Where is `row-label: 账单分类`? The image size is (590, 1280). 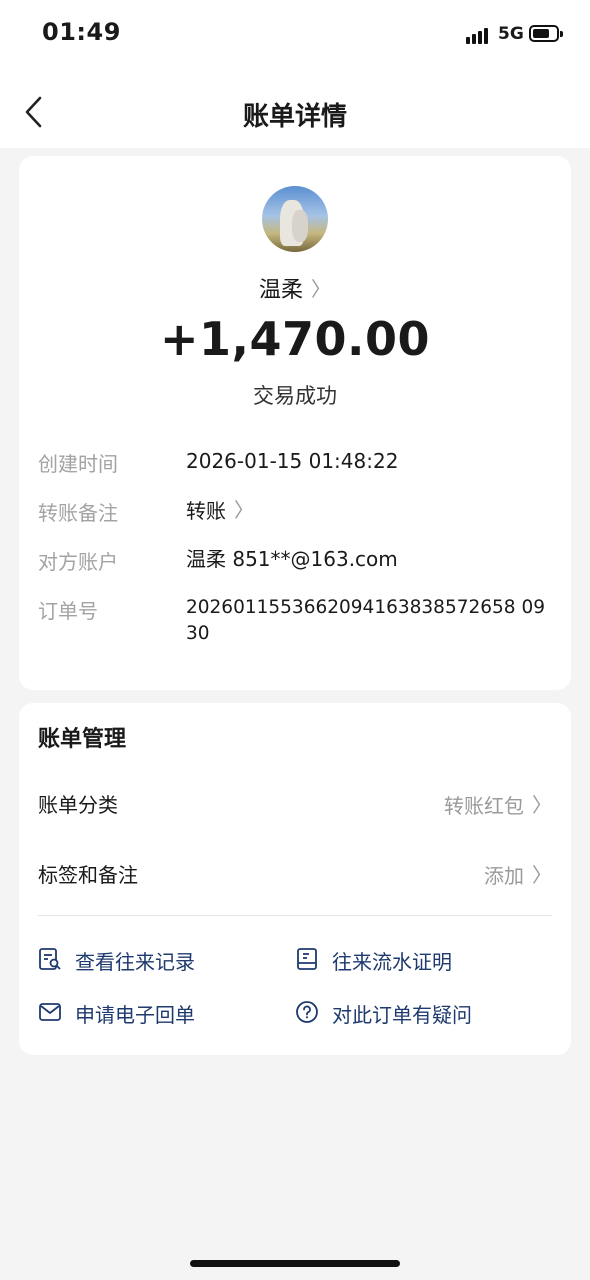 row-label: 账单分类 is located at coordinates (78, 805).